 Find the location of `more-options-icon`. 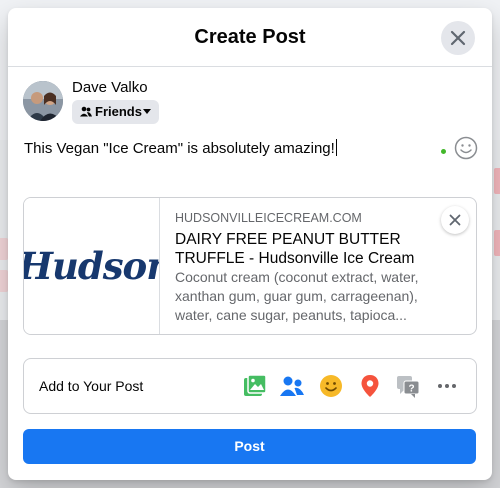

more-options-icon is located at coordinates (447, 386).